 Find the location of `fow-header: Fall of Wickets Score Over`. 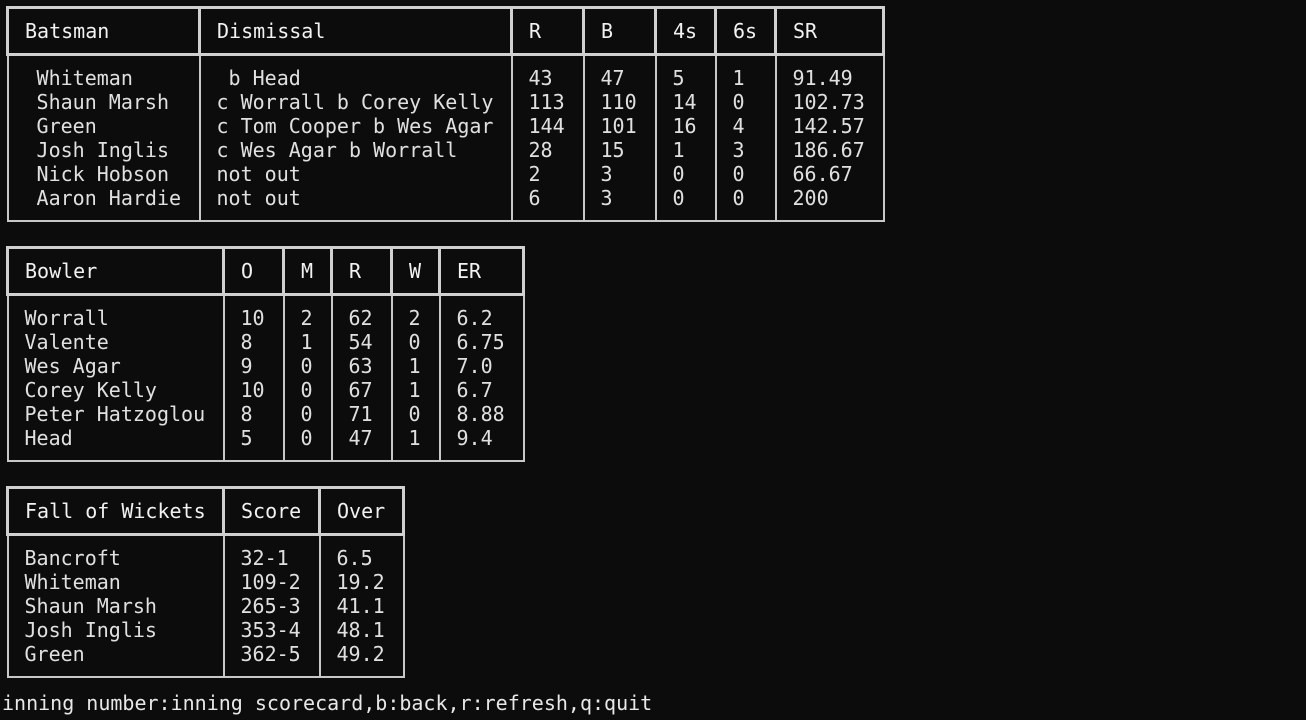

fow-header: Fall of Wickets Score Over is located at coordinates (205, 511).